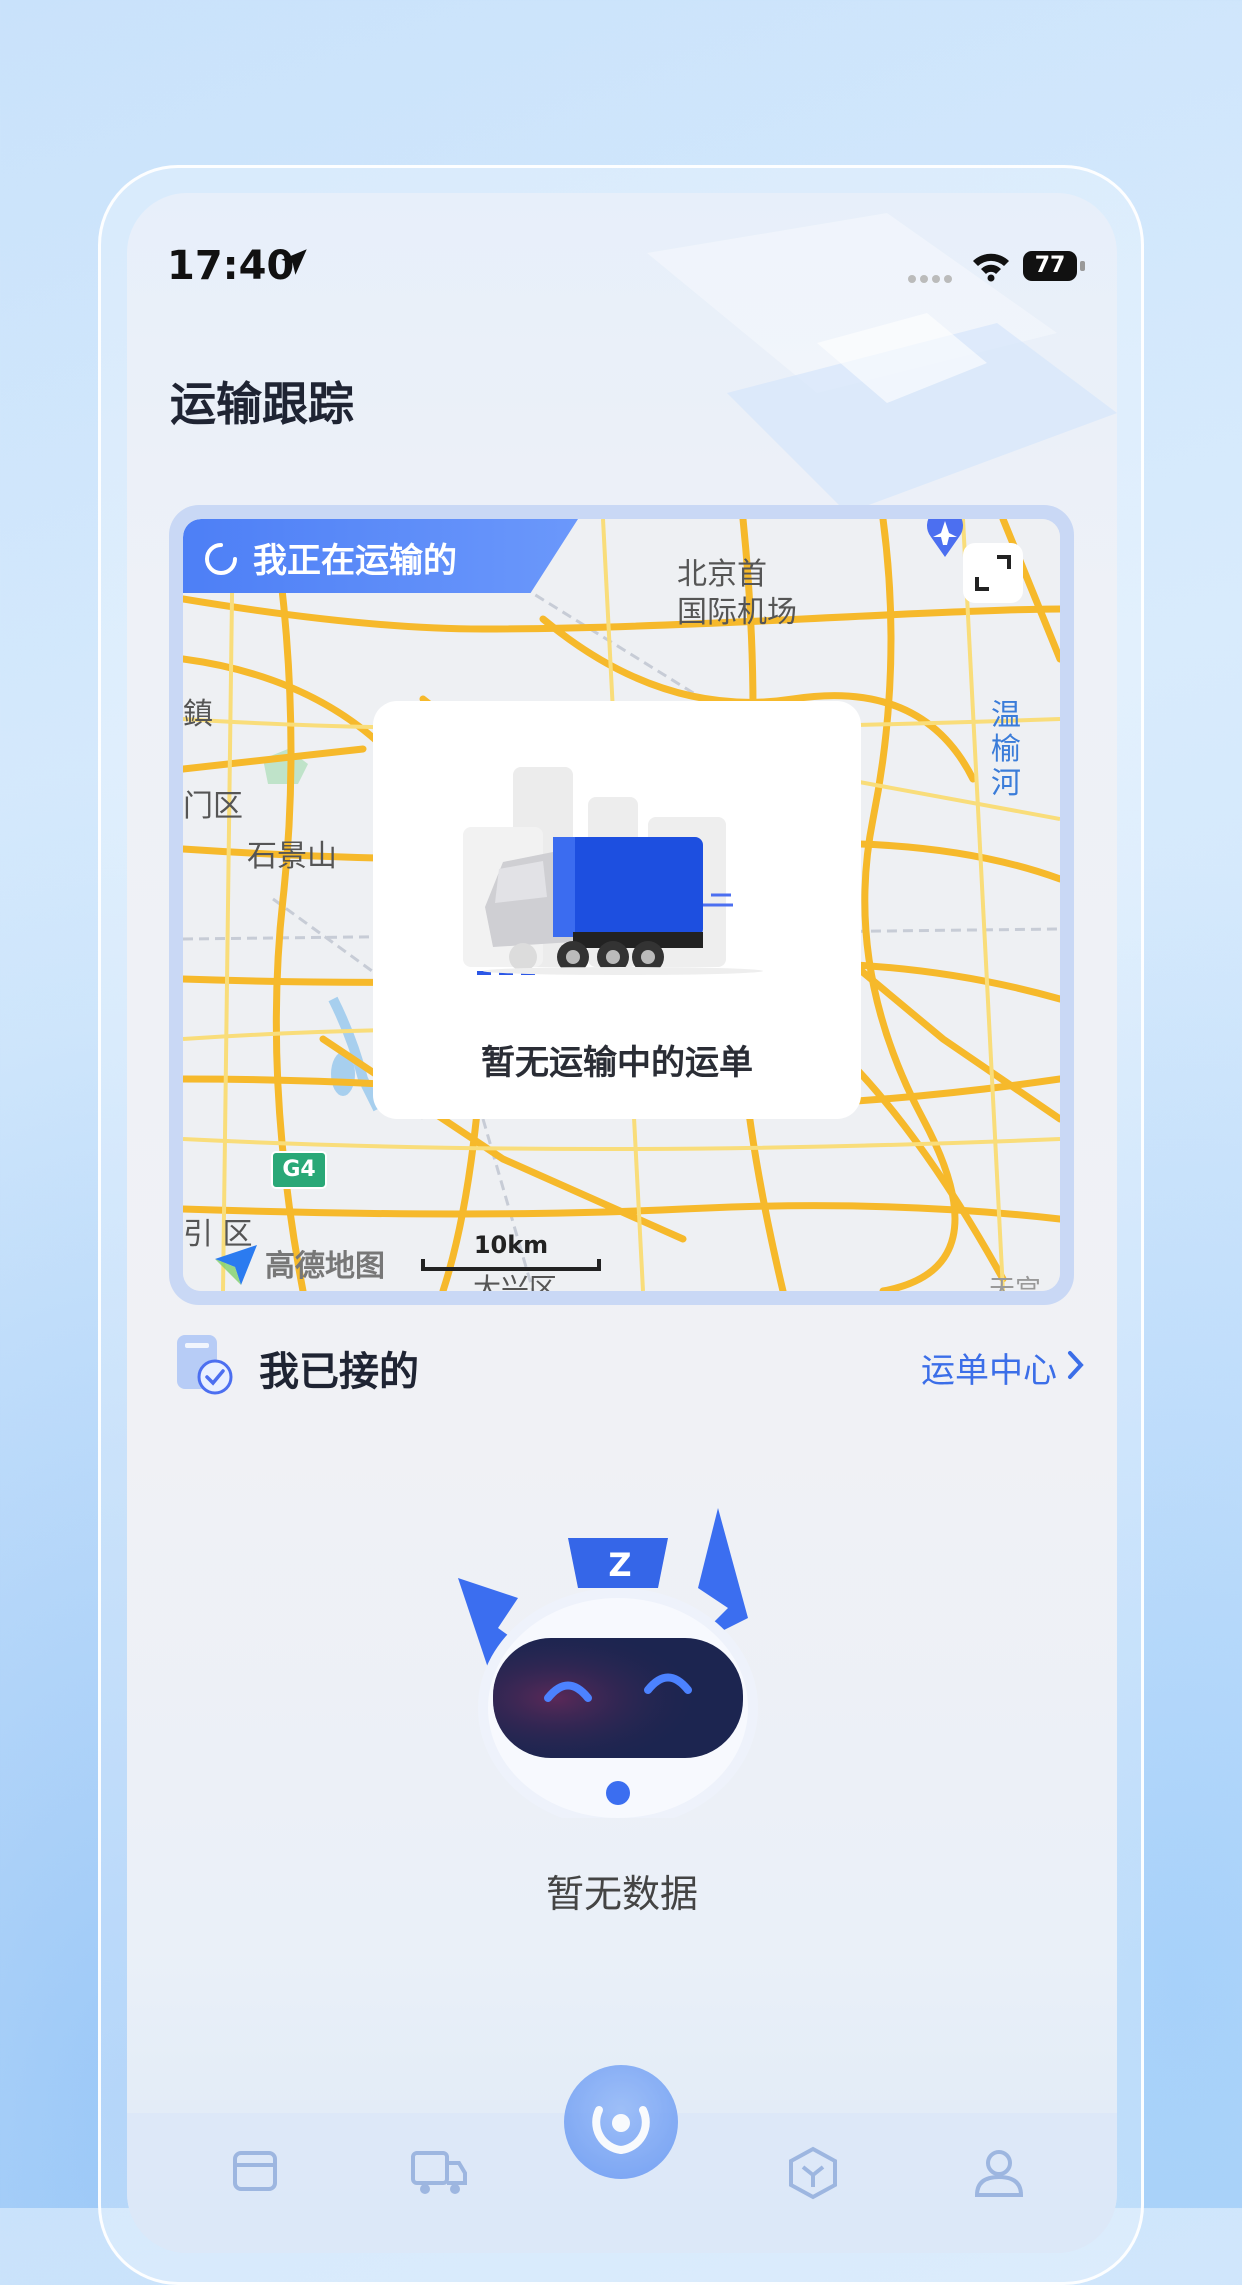  What do you see at coordinates (292, 856) in the screenshot?
I see `map-label-shijingshan: 石景山` at bounding box center [292, 856].